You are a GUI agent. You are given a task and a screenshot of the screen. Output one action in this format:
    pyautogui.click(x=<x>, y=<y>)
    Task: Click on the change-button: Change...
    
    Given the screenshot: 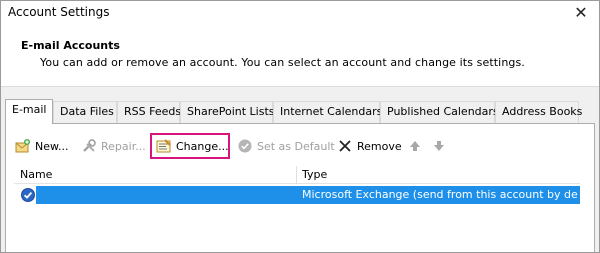 What is the action you would take?
    pyautogui.click(x=192, y=146)
    